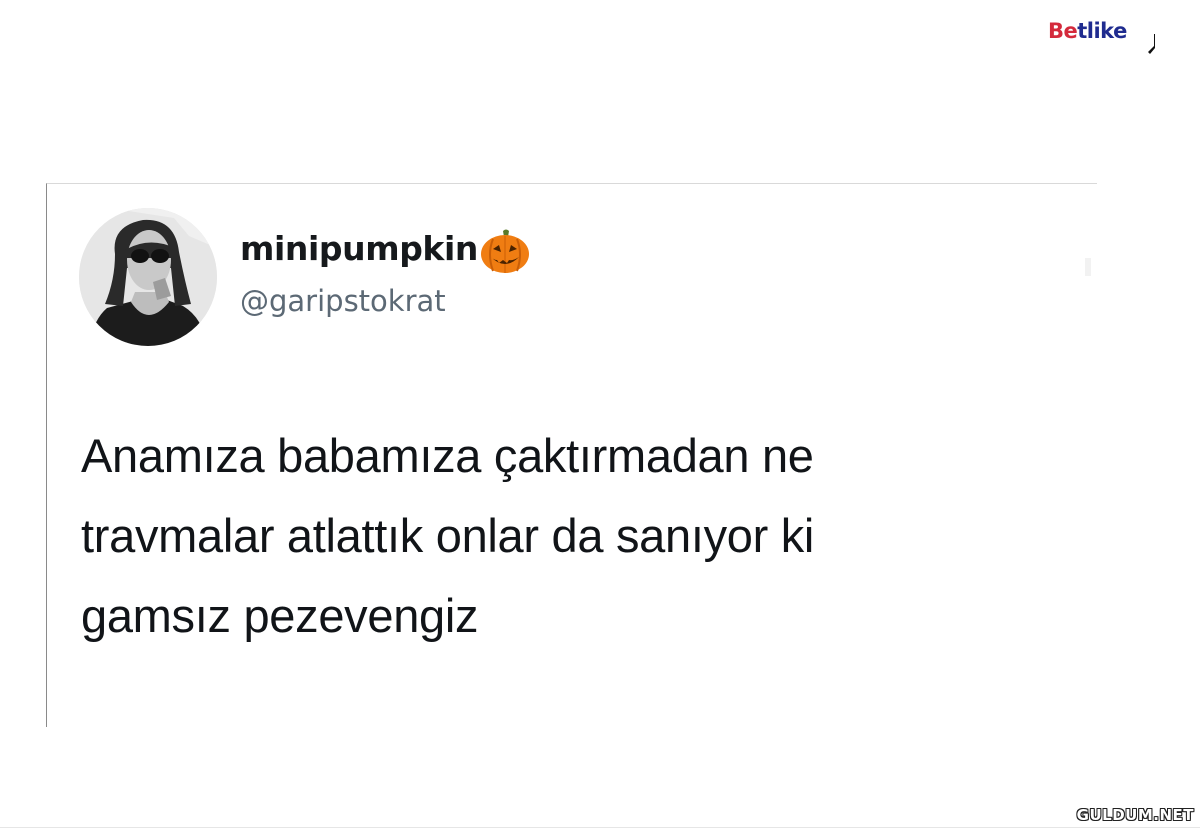 This screenshot has height=829, width=1200. Describe the element at coordinates (448, 535) in the screenshot. I see `tweet-text-line-2: travmalar atlattık onlar da sanıyor ki` at that location.